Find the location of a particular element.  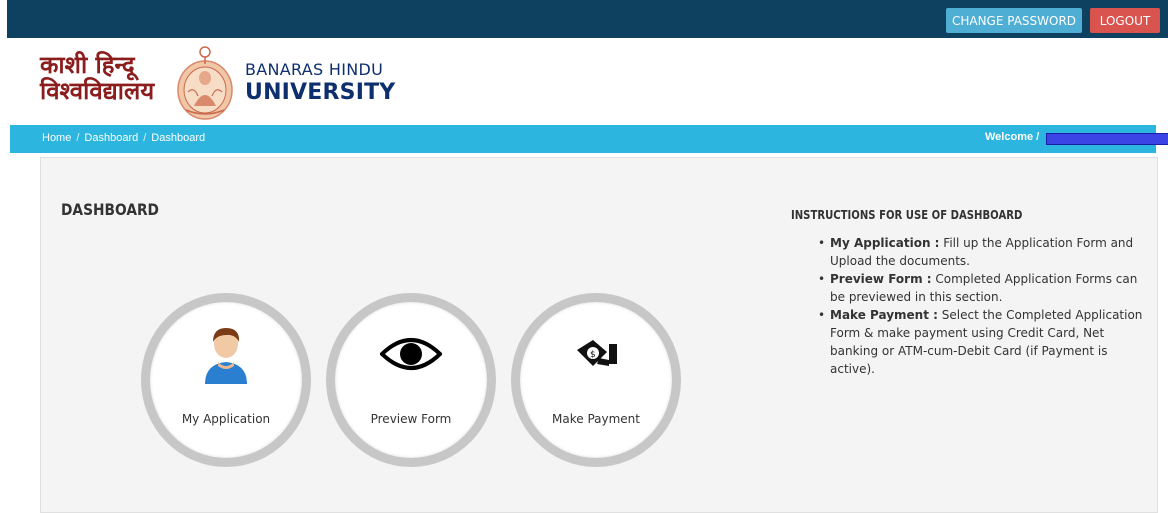

preview-form-label: Preview Form is located at coordinates (411, 419).